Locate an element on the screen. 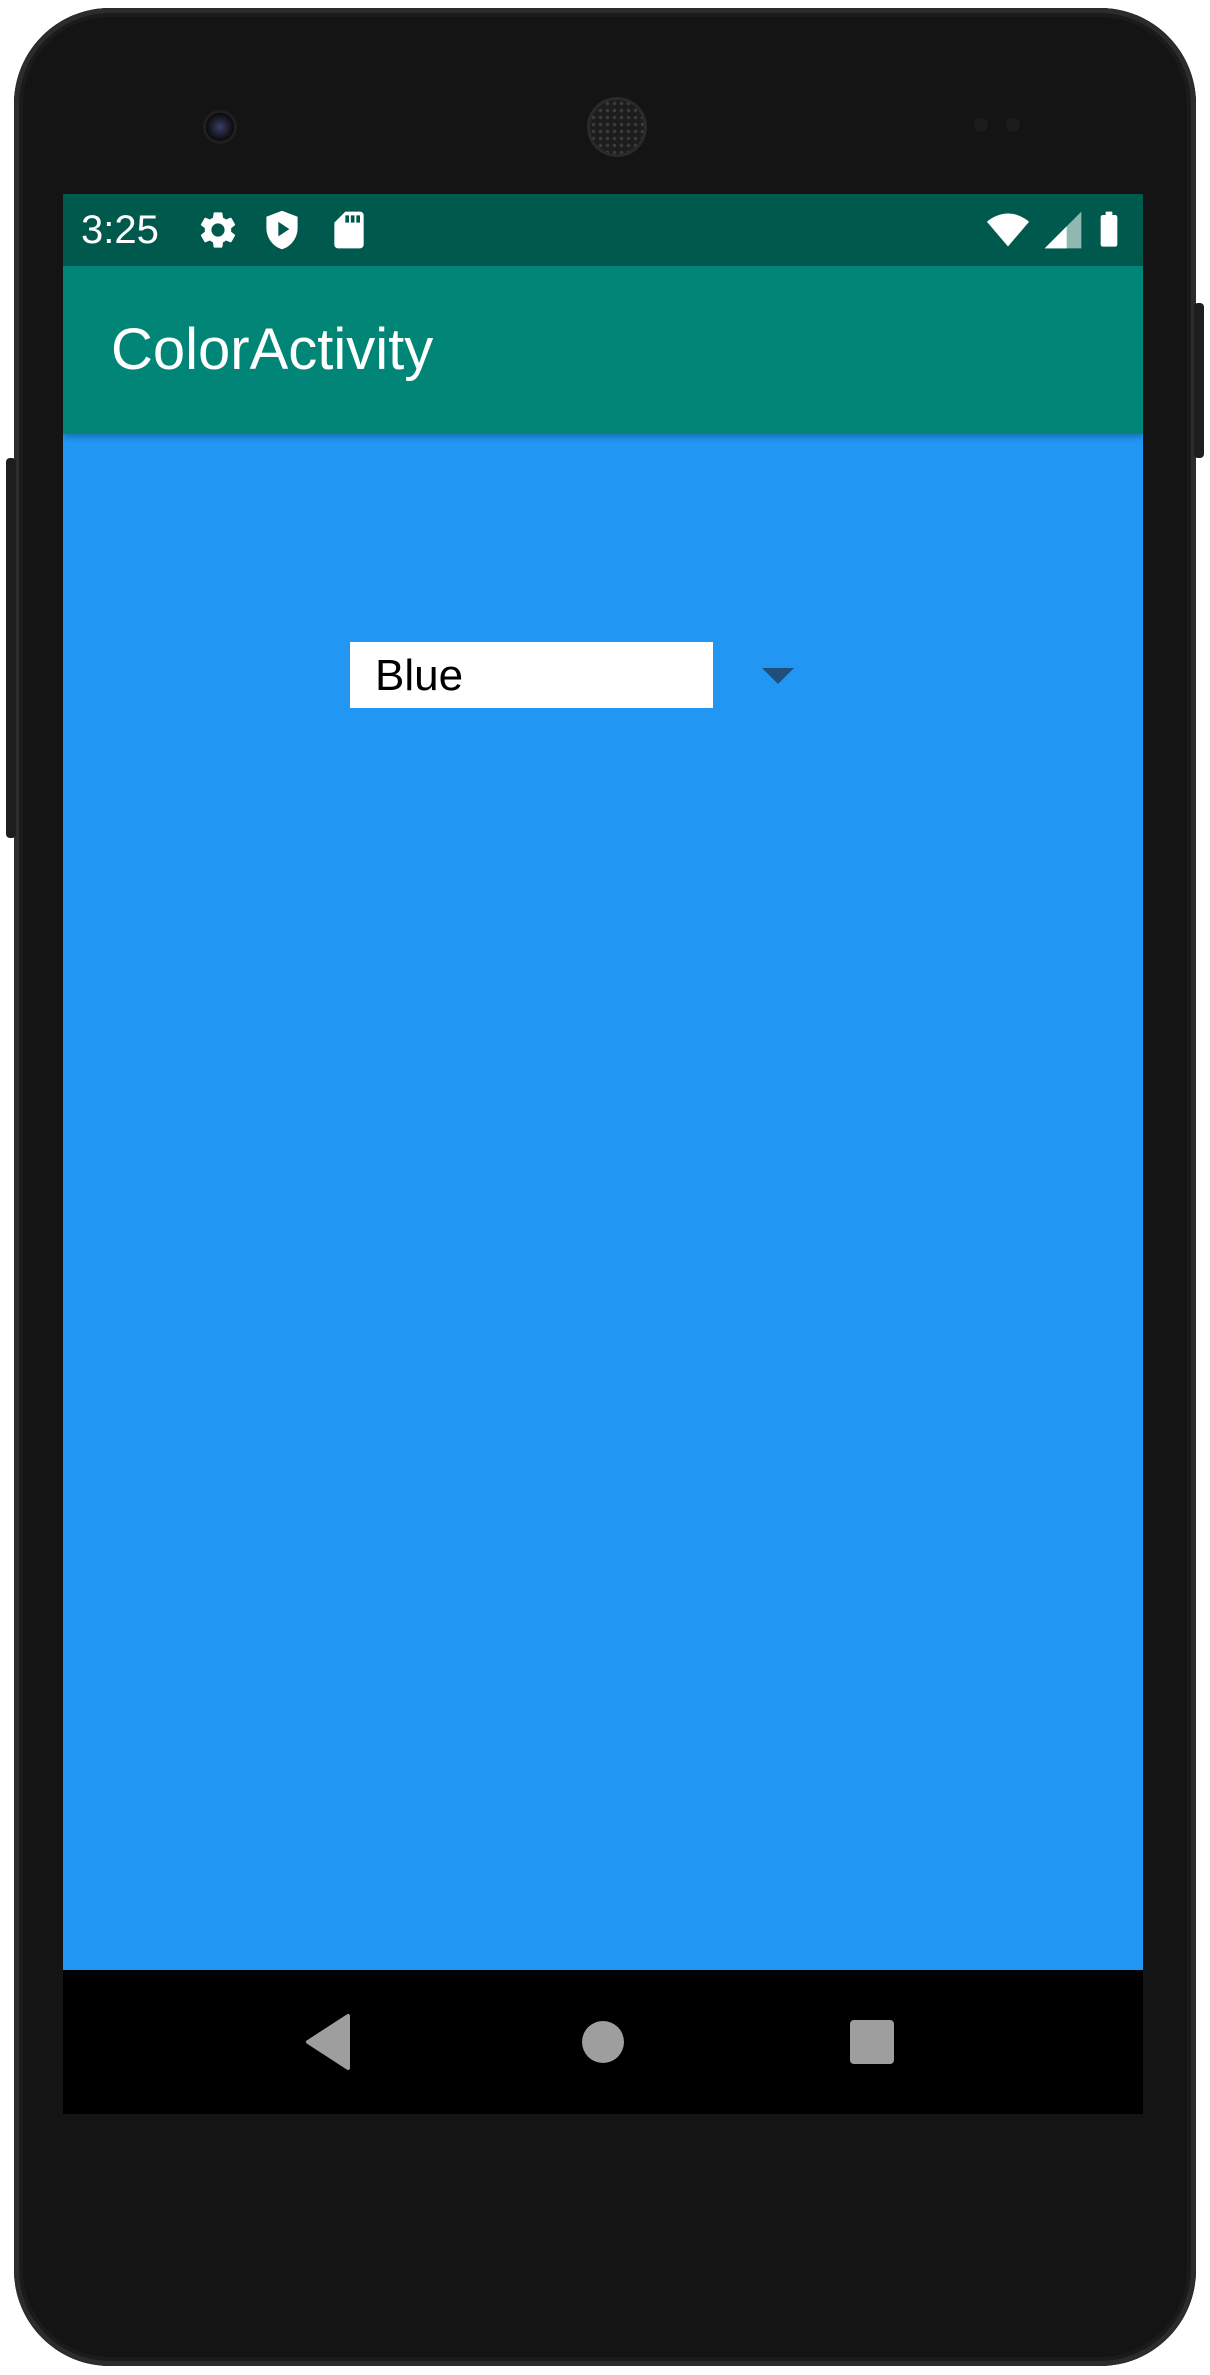  proximity-sensor is located at coordinates (981, 125).